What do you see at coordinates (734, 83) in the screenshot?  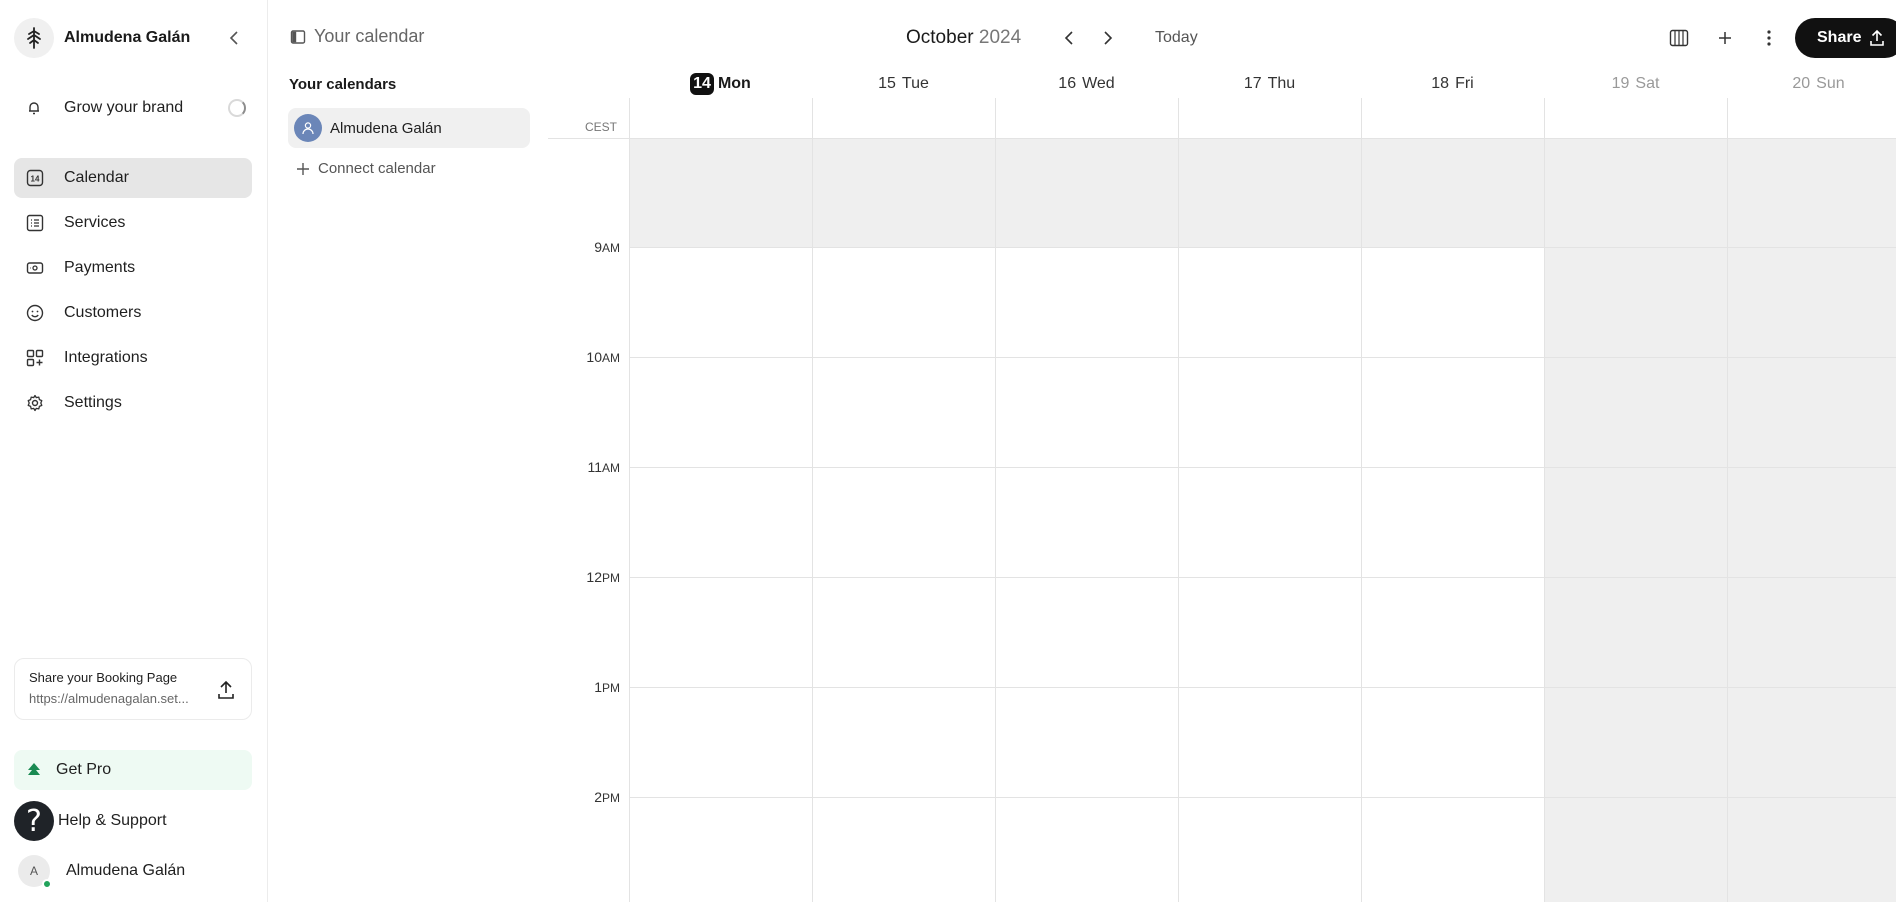 I see `weekday-label: Mon` at bounding box center [734, 83].